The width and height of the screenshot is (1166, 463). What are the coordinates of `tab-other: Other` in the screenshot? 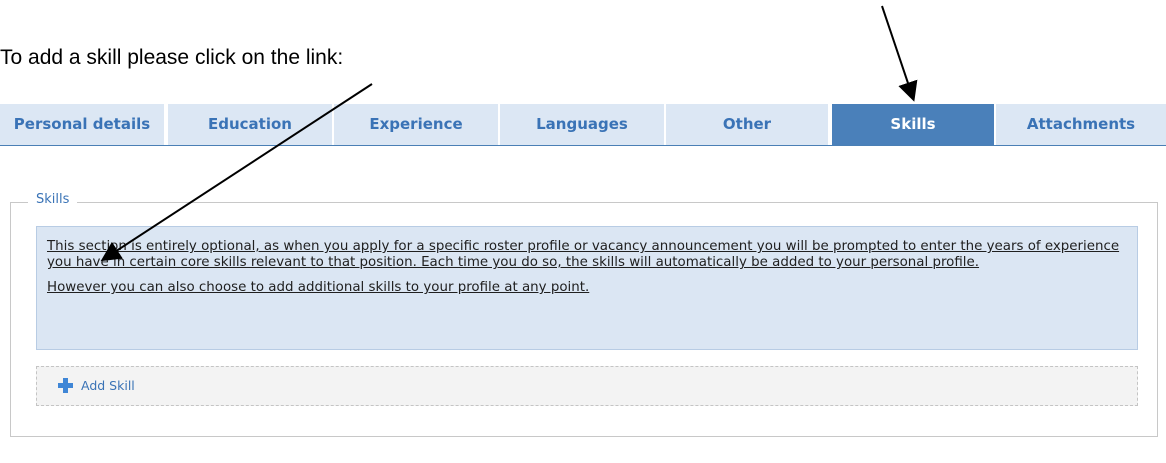 It's located at (747, 124).